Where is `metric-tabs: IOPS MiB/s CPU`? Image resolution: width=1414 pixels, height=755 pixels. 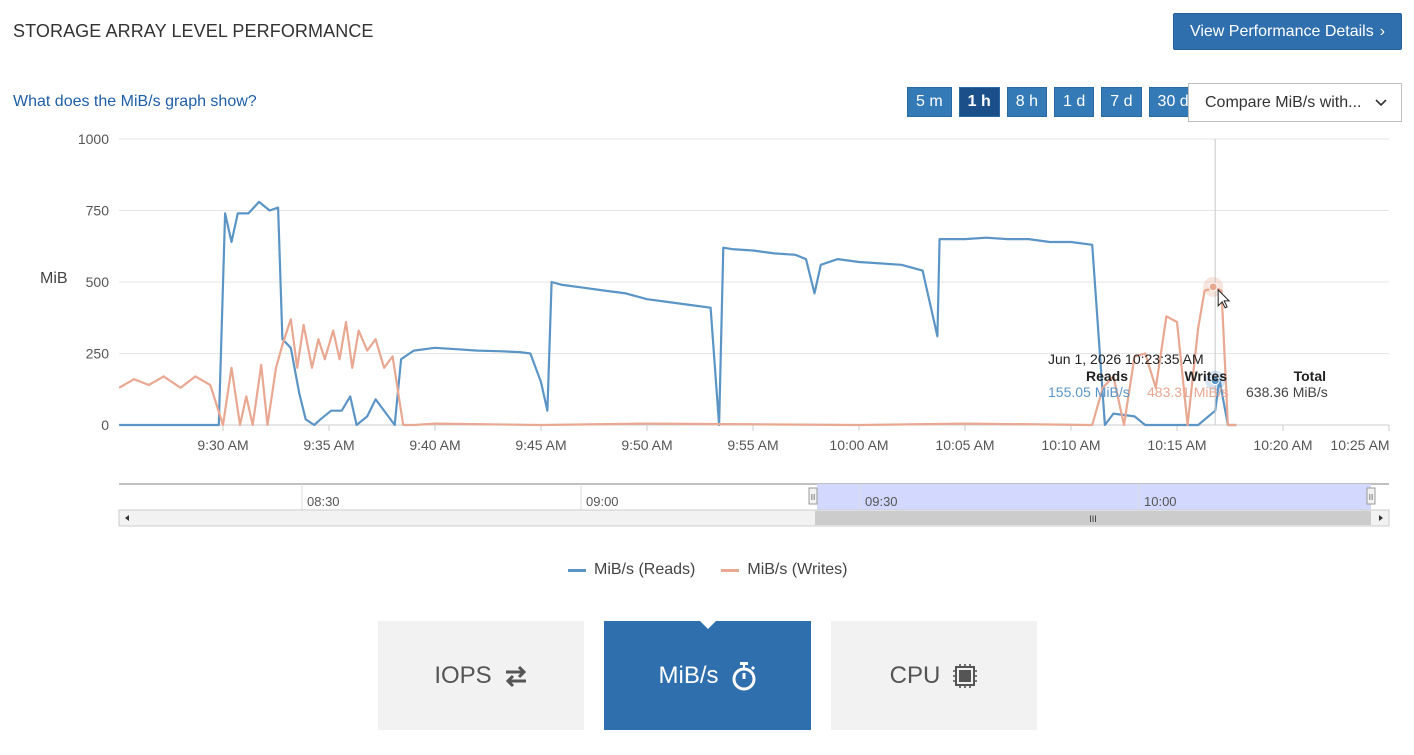
metric-tabs: IOPS MiB/s CPU is located at coordinates (707, 675).